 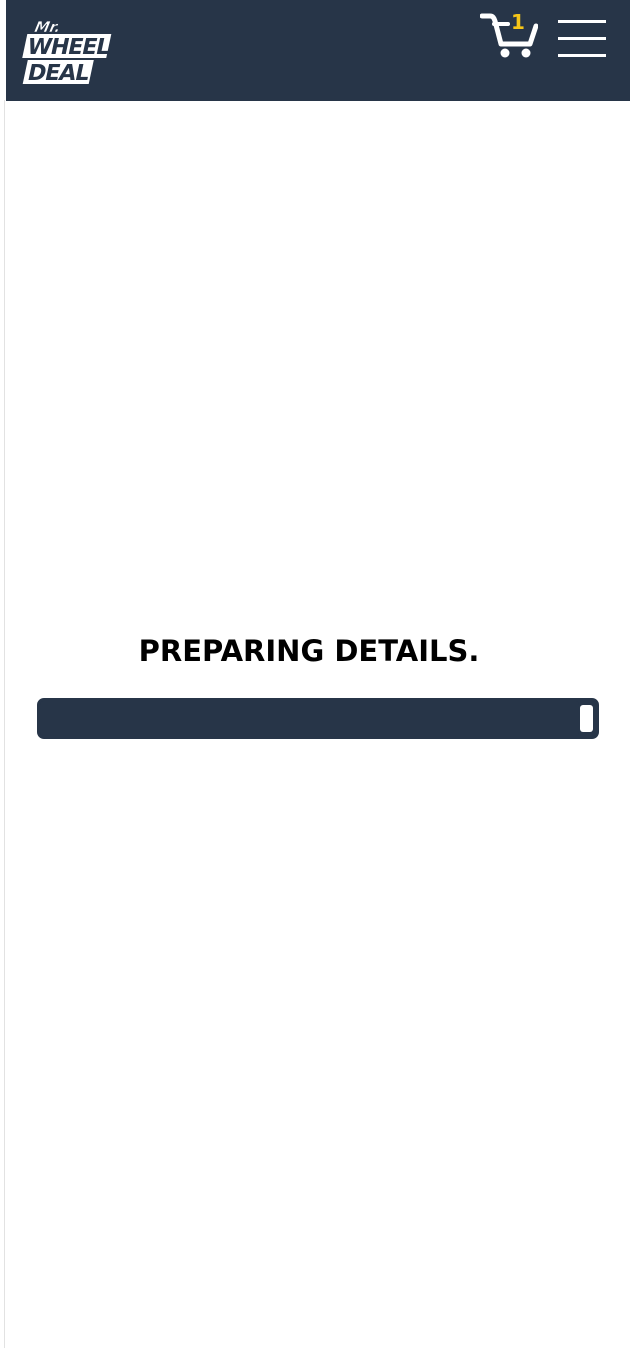 What do you see at coordinates (318, 50) in the screenshot?
I see `site-header: Mr. WHEEL DEAL 1` at bounding box center [318, 50].